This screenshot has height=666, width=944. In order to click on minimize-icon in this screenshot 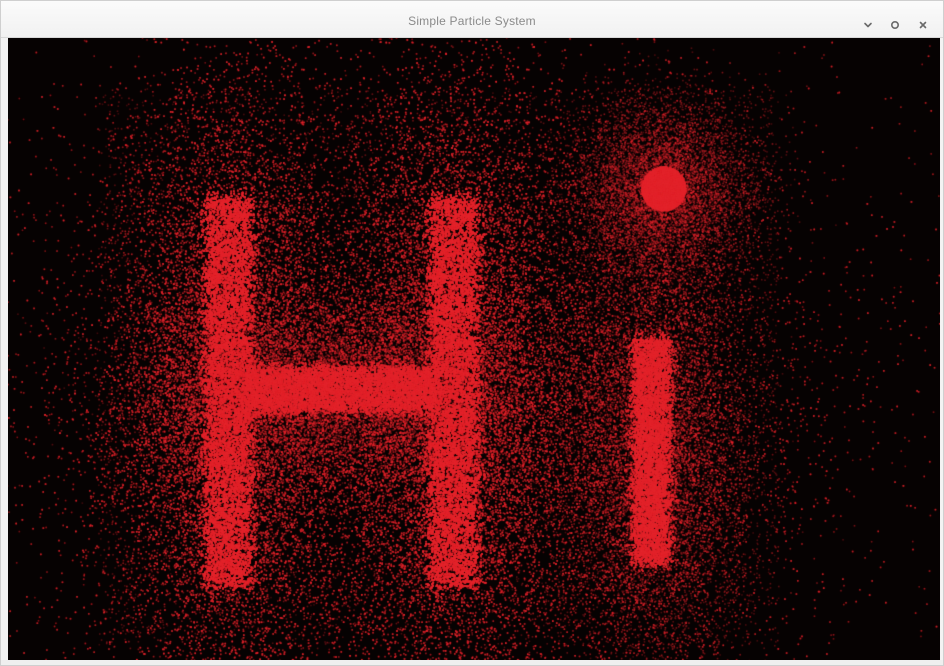, I will do `click(868, 25)`.